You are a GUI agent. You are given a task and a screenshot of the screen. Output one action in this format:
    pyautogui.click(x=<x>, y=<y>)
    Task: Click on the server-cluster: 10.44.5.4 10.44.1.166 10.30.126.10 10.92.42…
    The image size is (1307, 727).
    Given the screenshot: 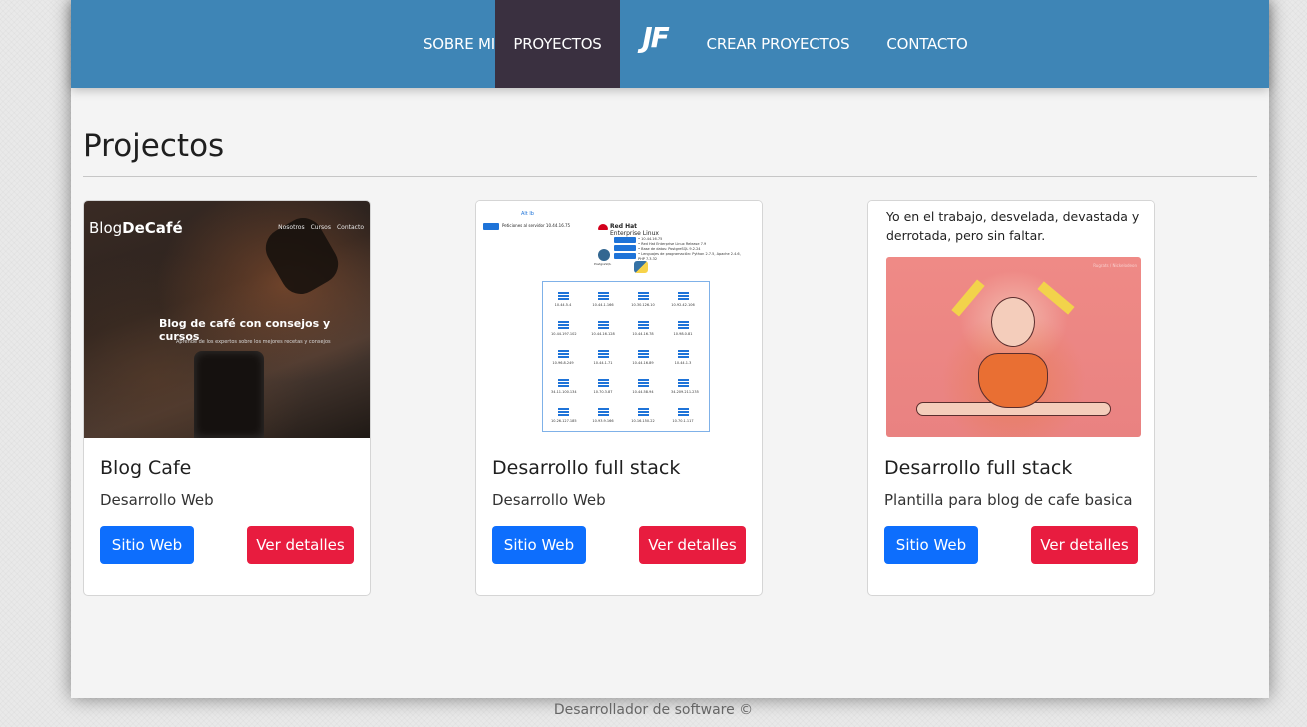 What is the action you would take?
    pyautogui.click(x=626, y=356)
    